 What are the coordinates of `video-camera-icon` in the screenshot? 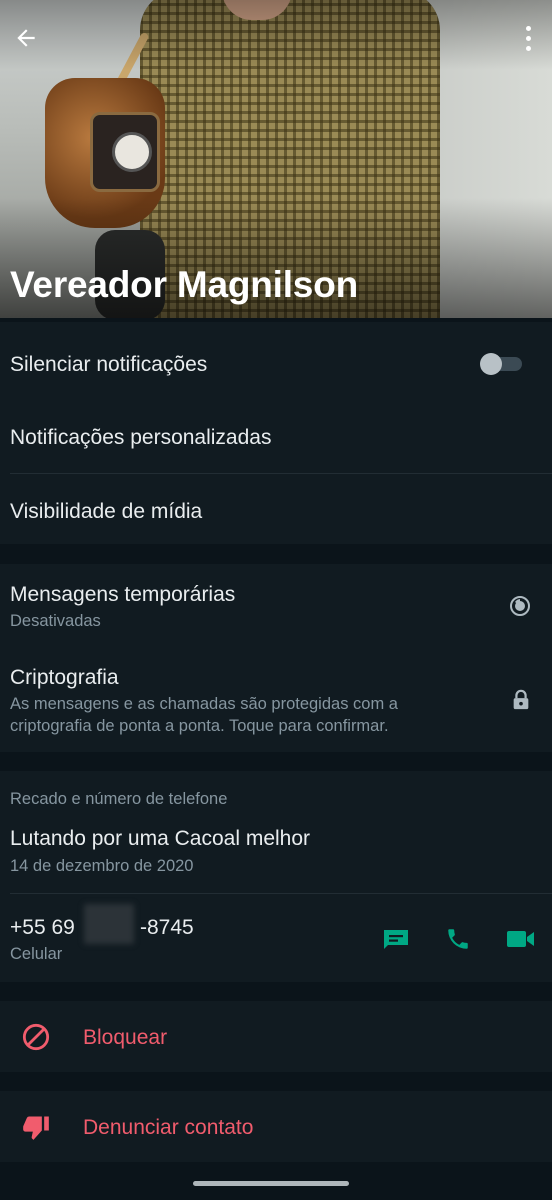 It's located at (520, 939).